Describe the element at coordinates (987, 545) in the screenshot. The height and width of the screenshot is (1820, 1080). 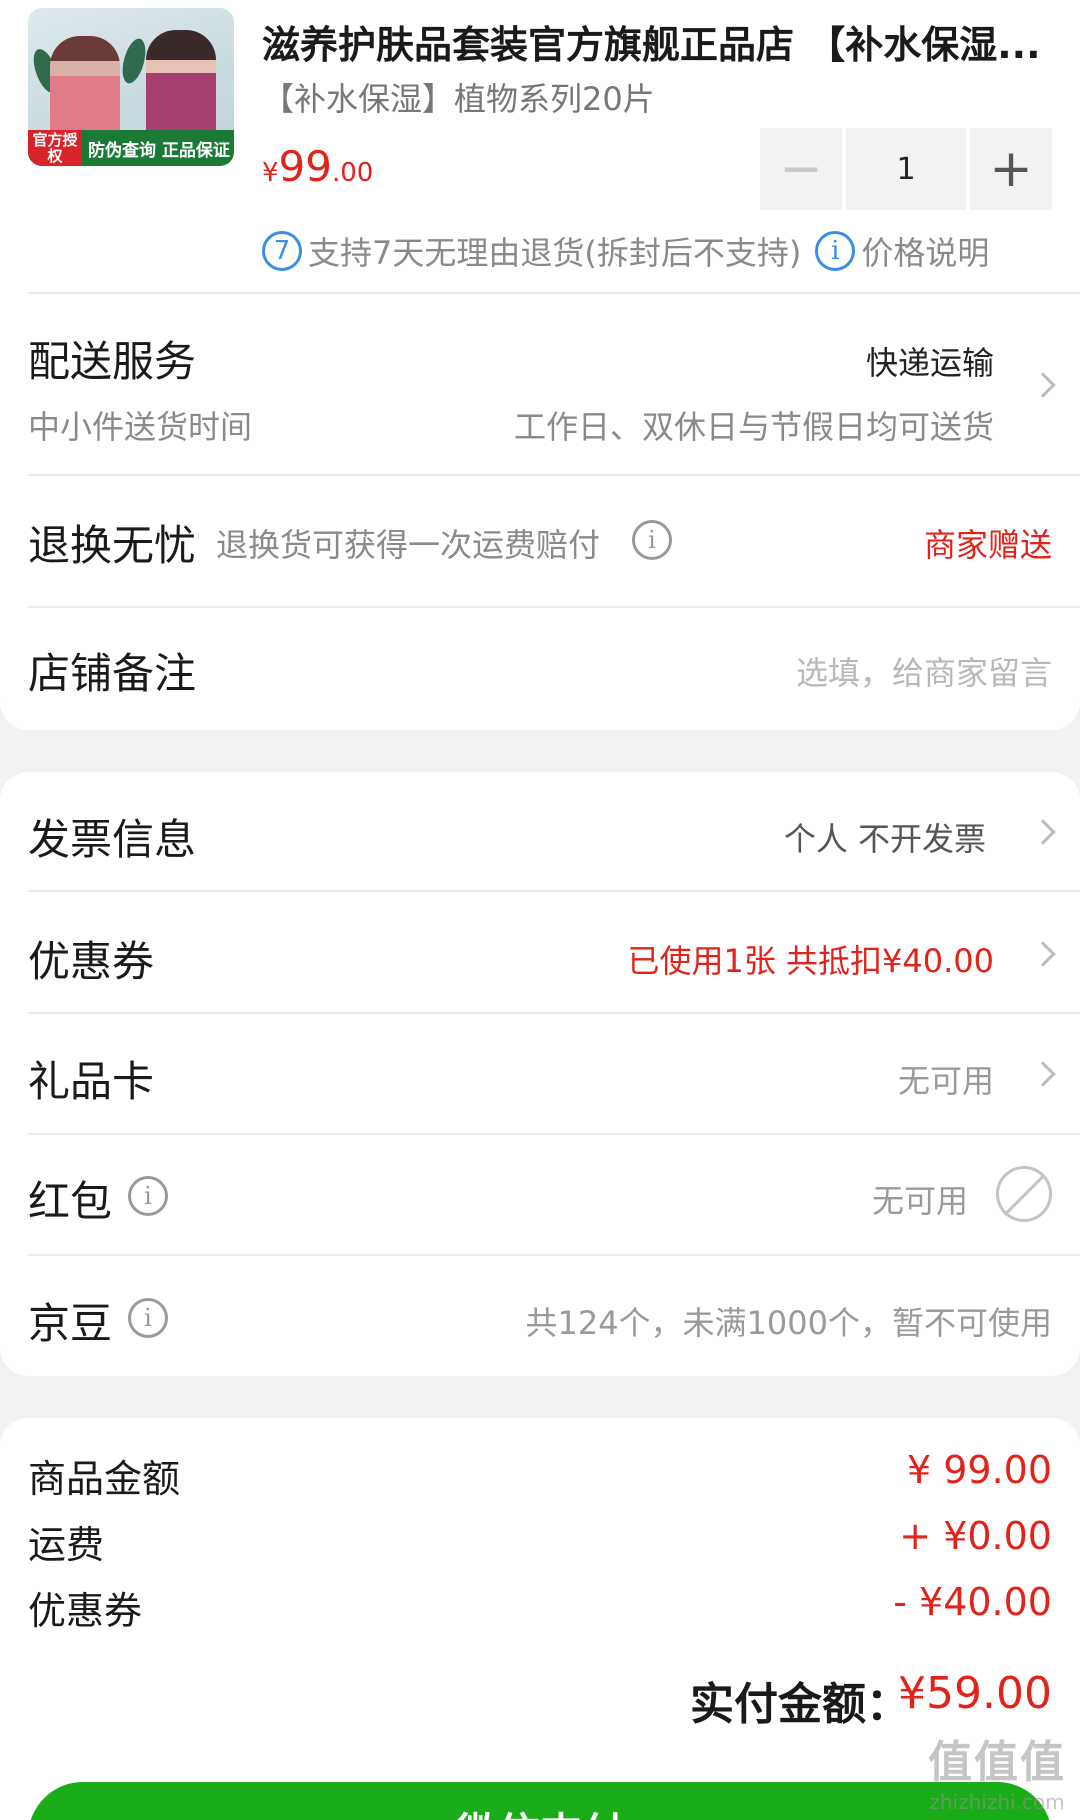
I see `exchange-value: 商家赠送` at that location.